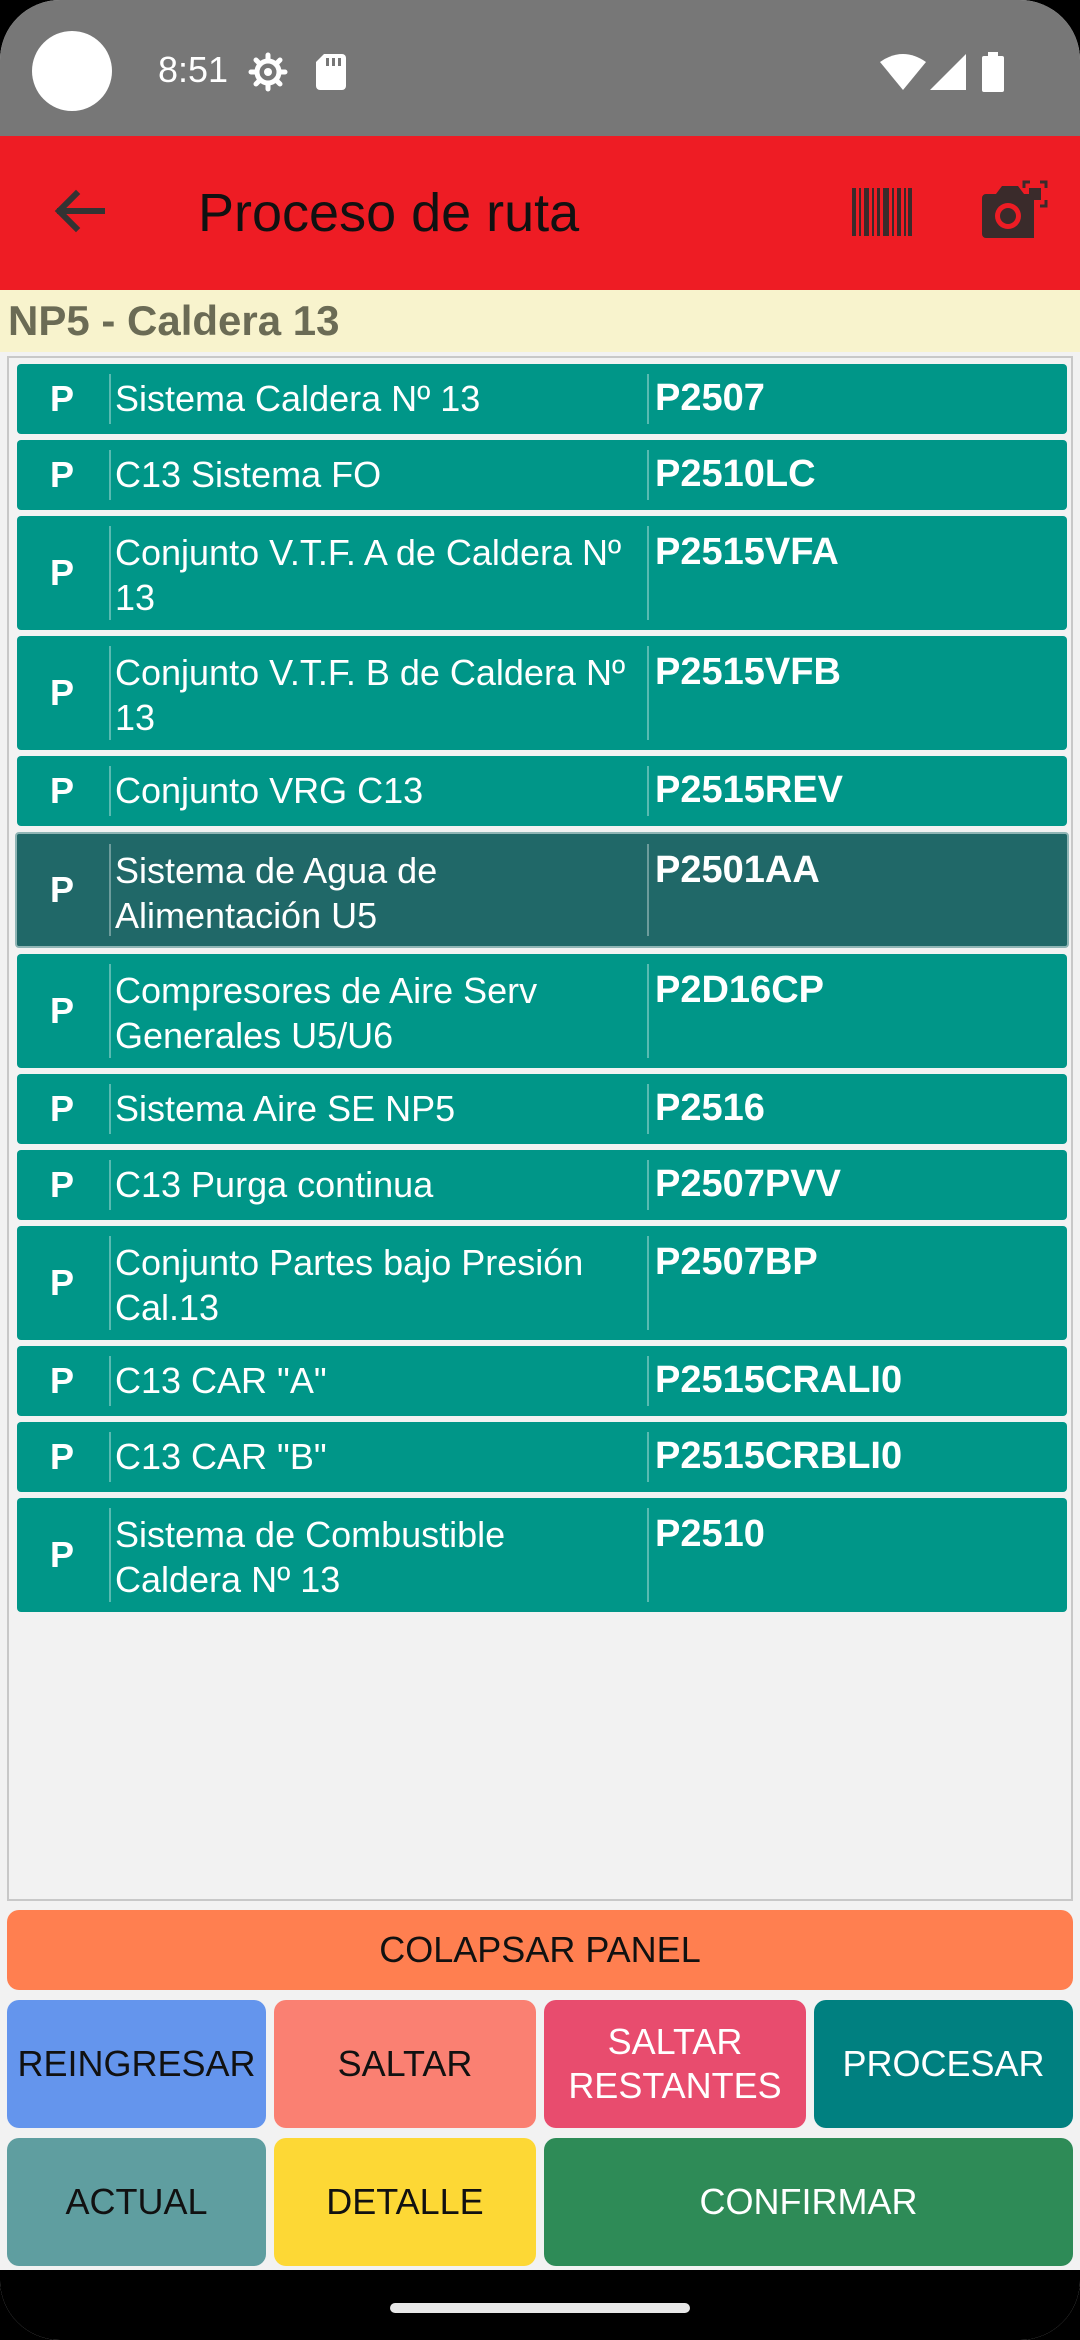  Describe the element at coordinates (268, 72) in the screenshot. I see `settings-icon` at that location.